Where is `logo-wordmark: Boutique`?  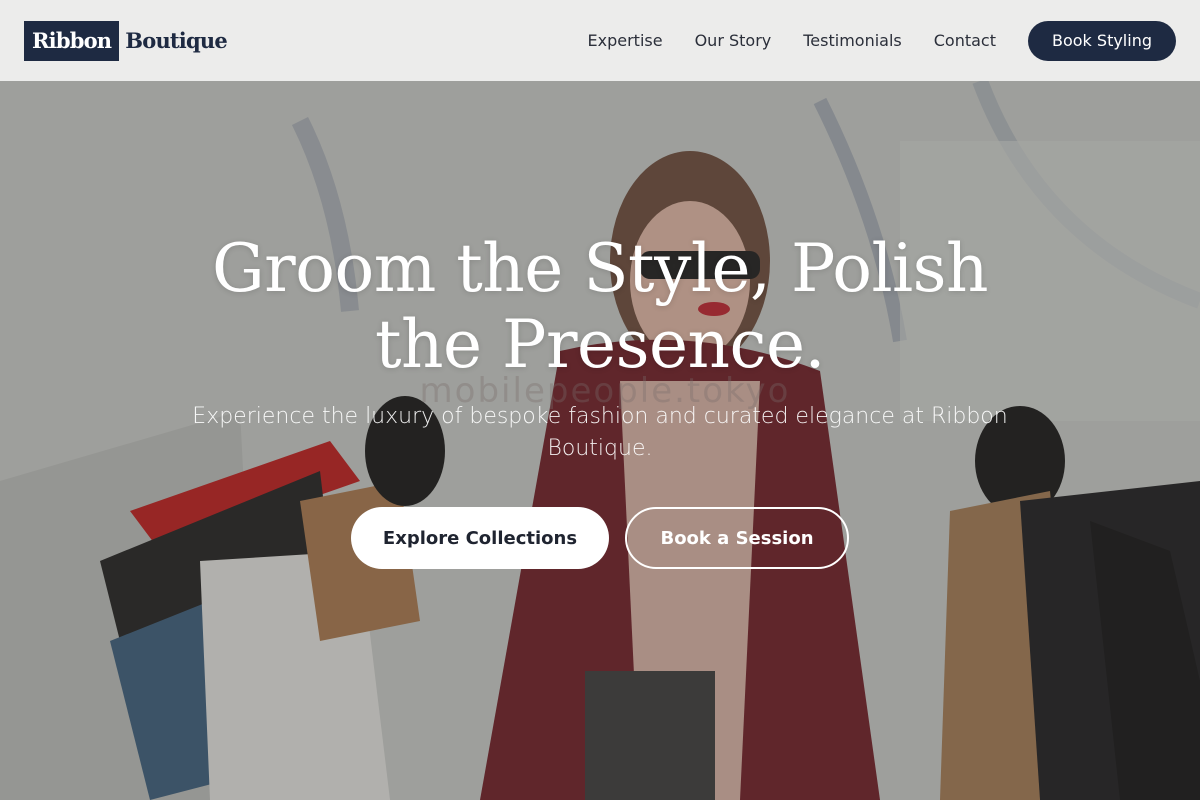
logo-wordmark: Boutique is located at coordinates (176, 40).